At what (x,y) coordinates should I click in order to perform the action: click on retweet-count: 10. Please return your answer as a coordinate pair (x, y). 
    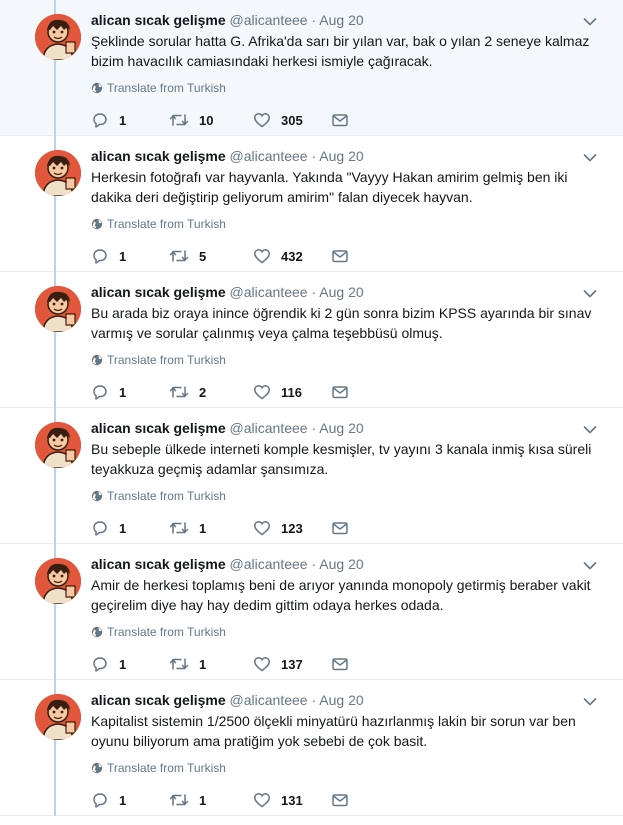
    Looking at the image, I should click on (206, 120).